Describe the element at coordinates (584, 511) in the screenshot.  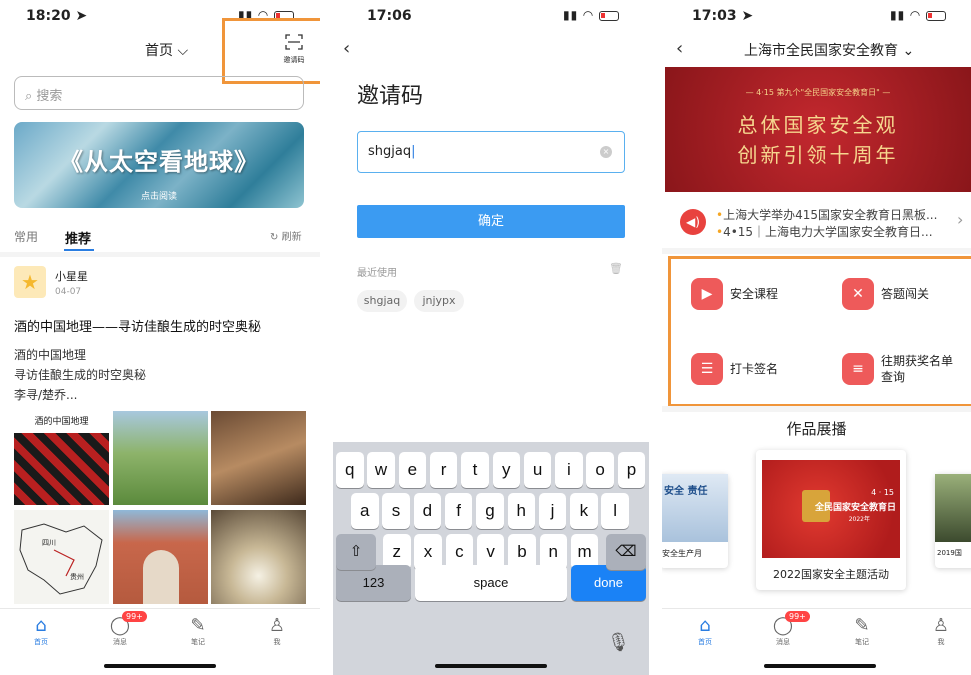
I see `key-k: k` at that location.